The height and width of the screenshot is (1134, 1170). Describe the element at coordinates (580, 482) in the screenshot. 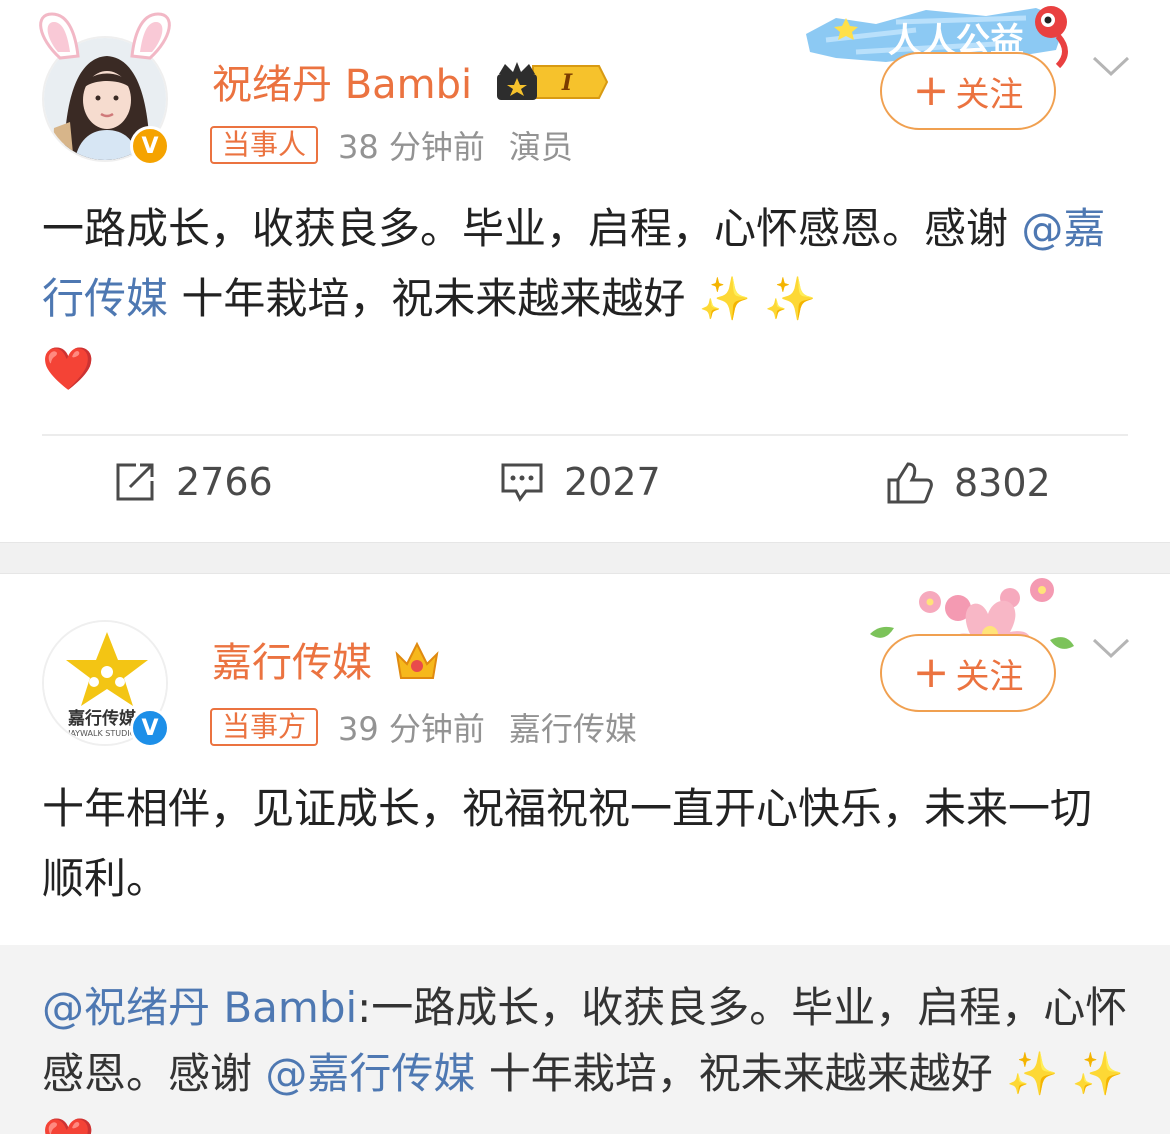

I see `comment-button: 2027` at that location.